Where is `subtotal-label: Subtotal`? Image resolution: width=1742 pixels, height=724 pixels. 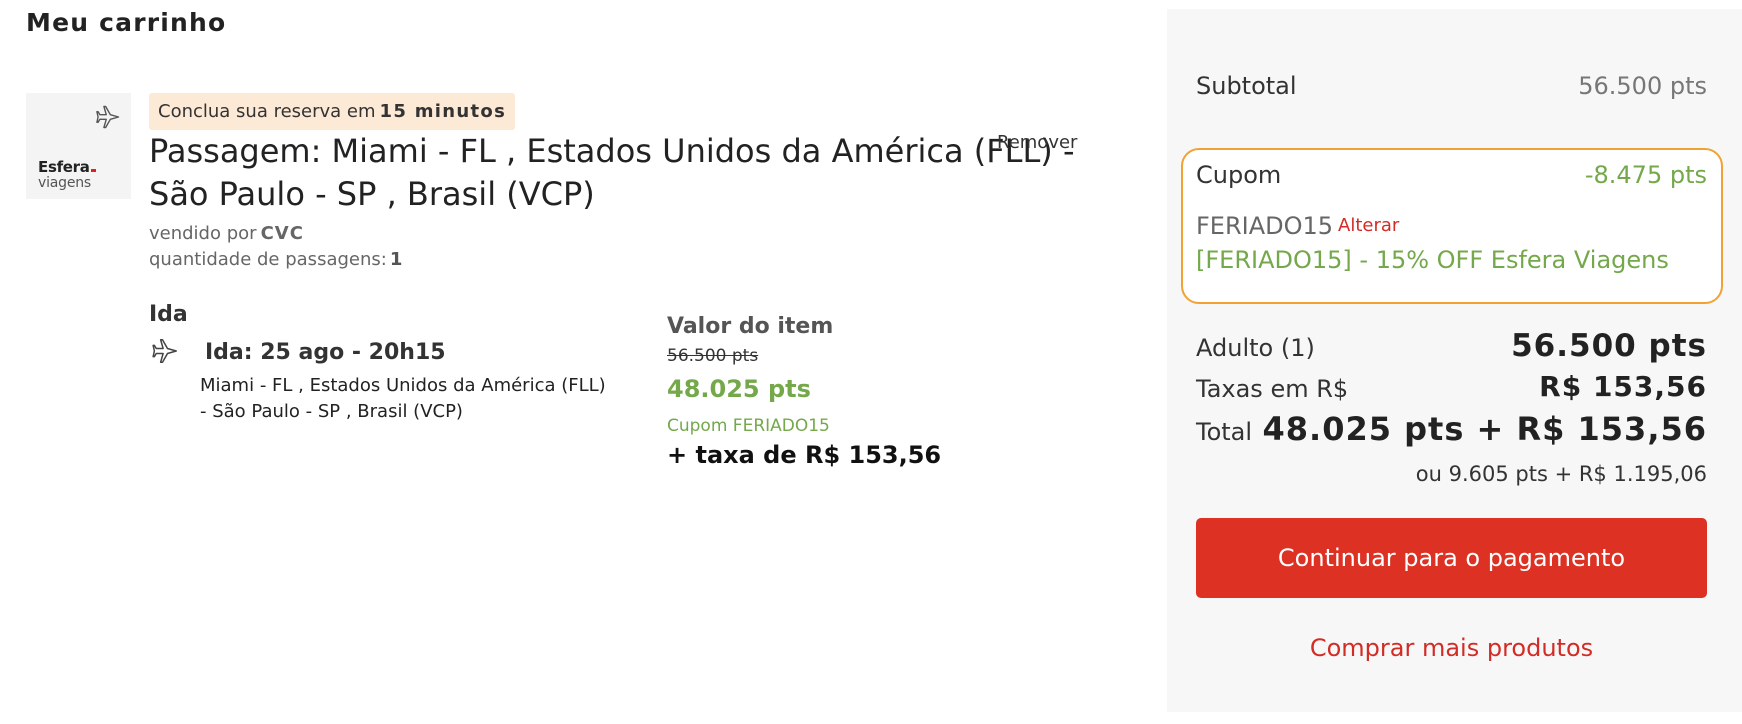
subtotal-label: Subtotal is located at coordinates (1246, 86).